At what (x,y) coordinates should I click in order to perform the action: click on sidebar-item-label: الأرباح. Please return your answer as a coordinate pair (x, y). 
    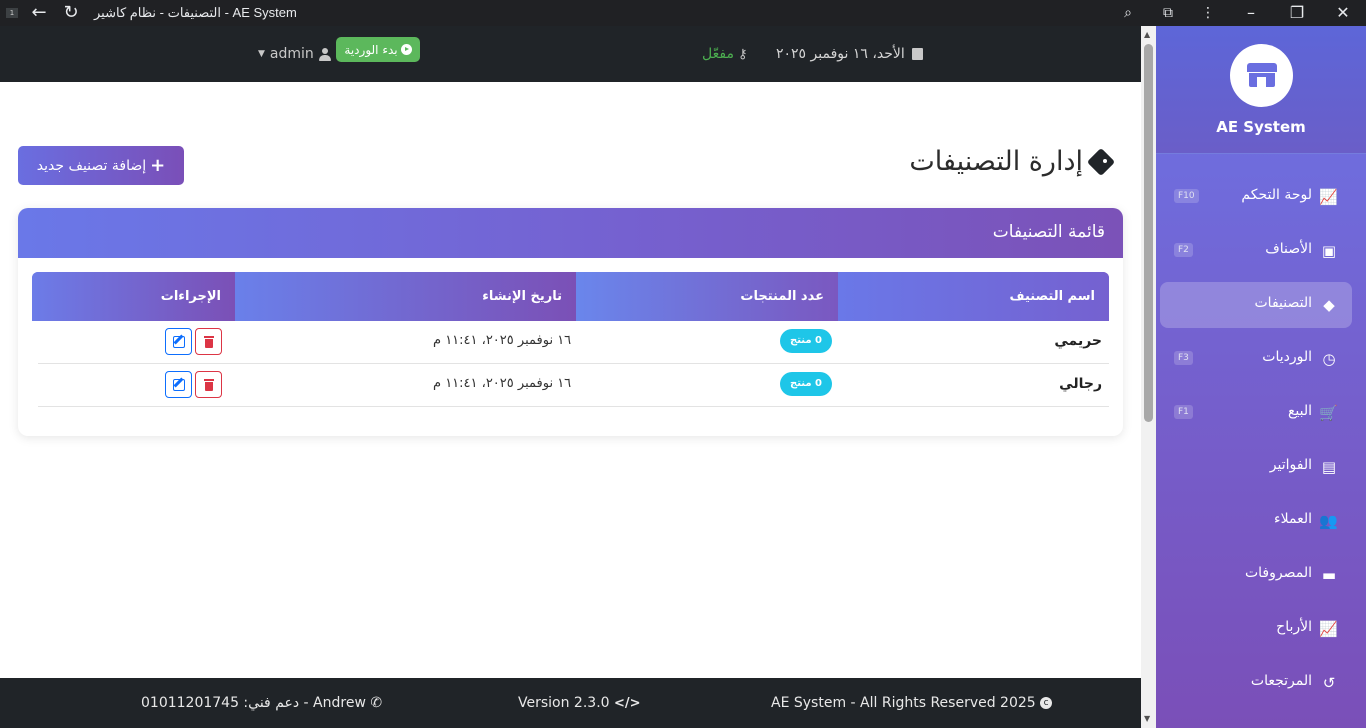
    Looking at the image, I should click on (1294, 627).